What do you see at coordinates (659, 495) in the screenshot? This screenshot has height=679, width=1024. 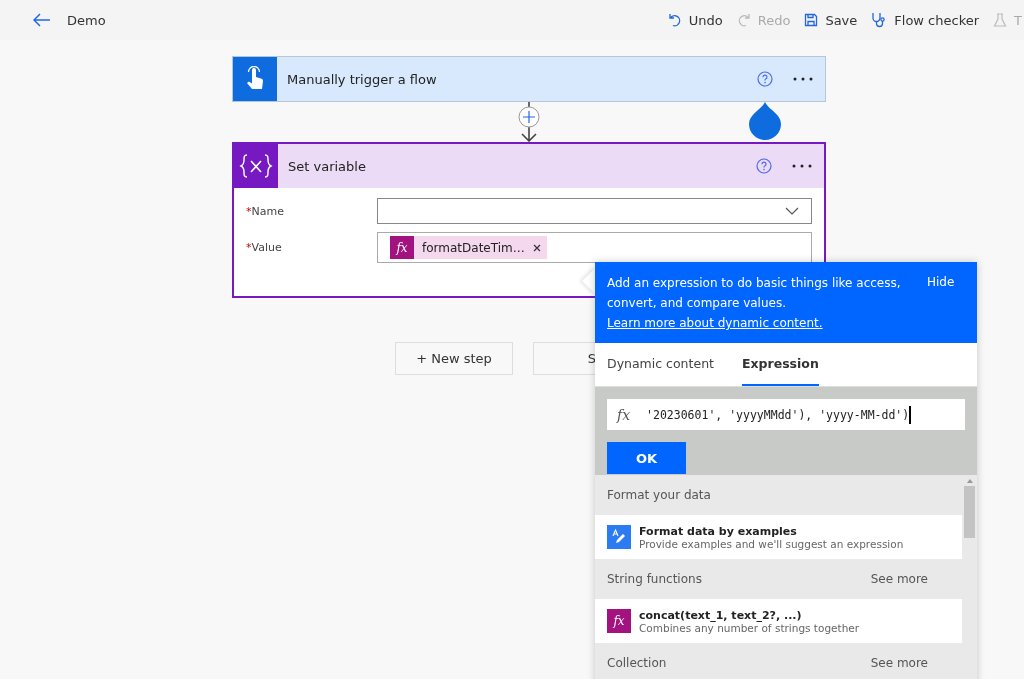 I see `section-title: Format your data` at bounding box center [659, 495].